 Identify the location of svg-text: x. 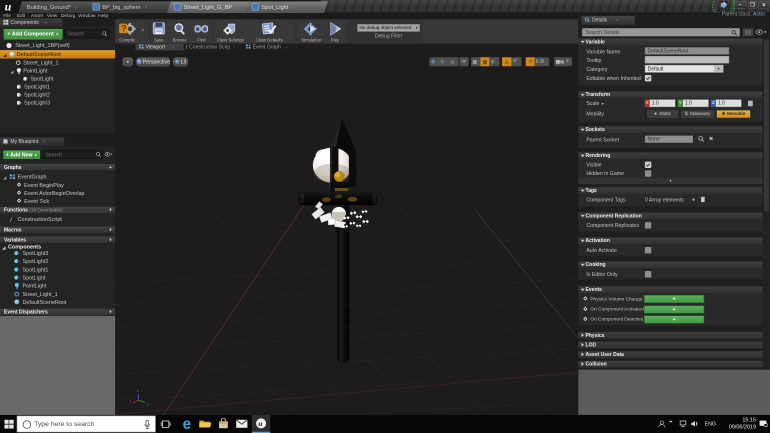
(131, 402).